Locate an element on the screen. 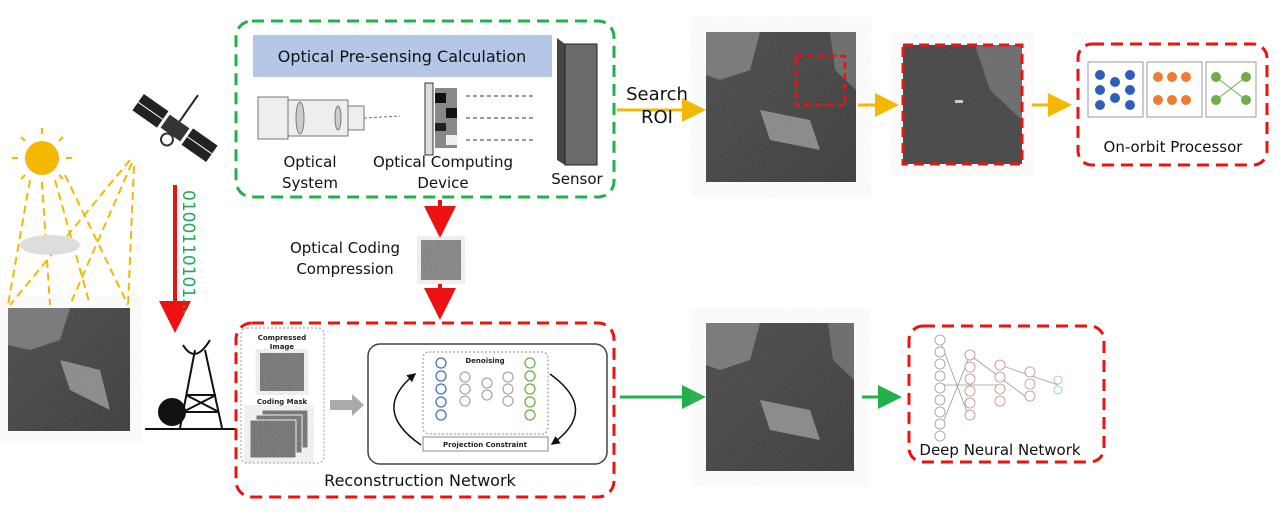  roi-label: ROI is located at coordinates (657, 117).